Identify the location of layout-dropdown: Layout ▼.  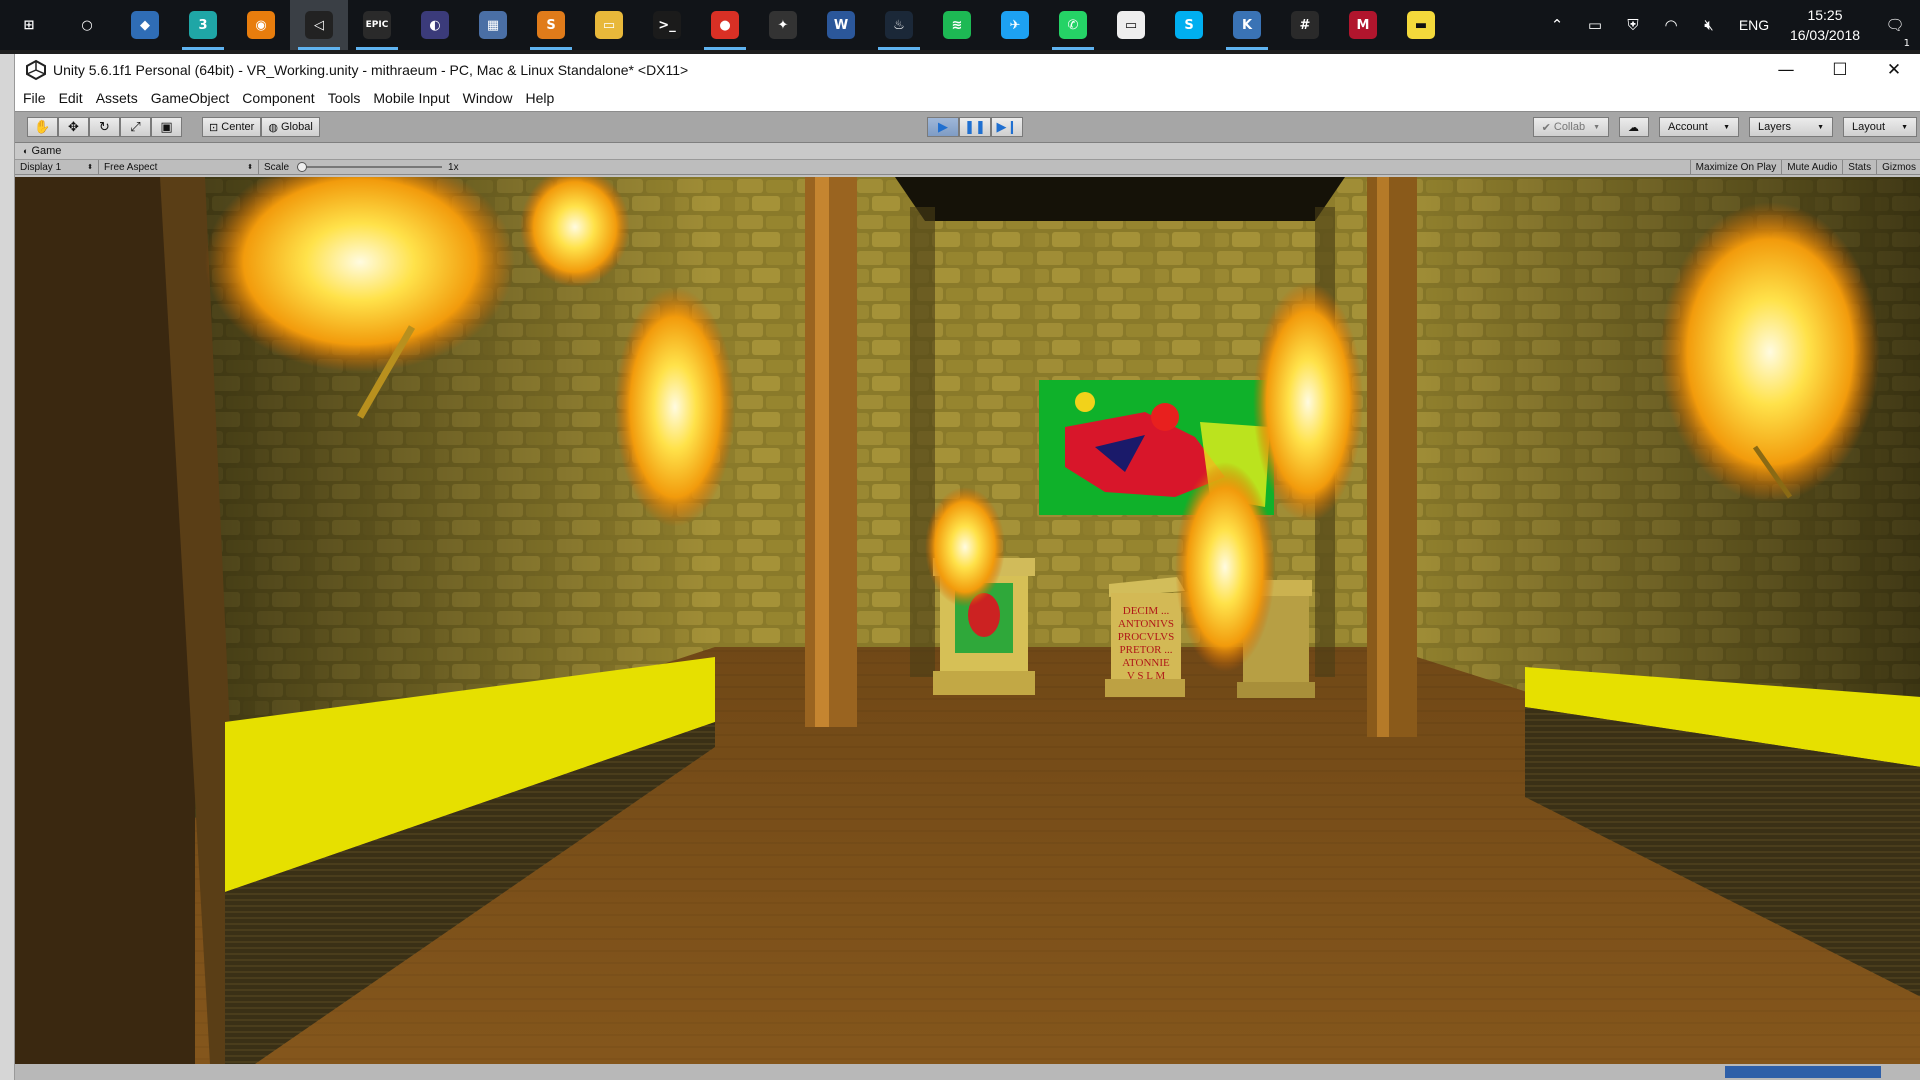
(1880, 127).